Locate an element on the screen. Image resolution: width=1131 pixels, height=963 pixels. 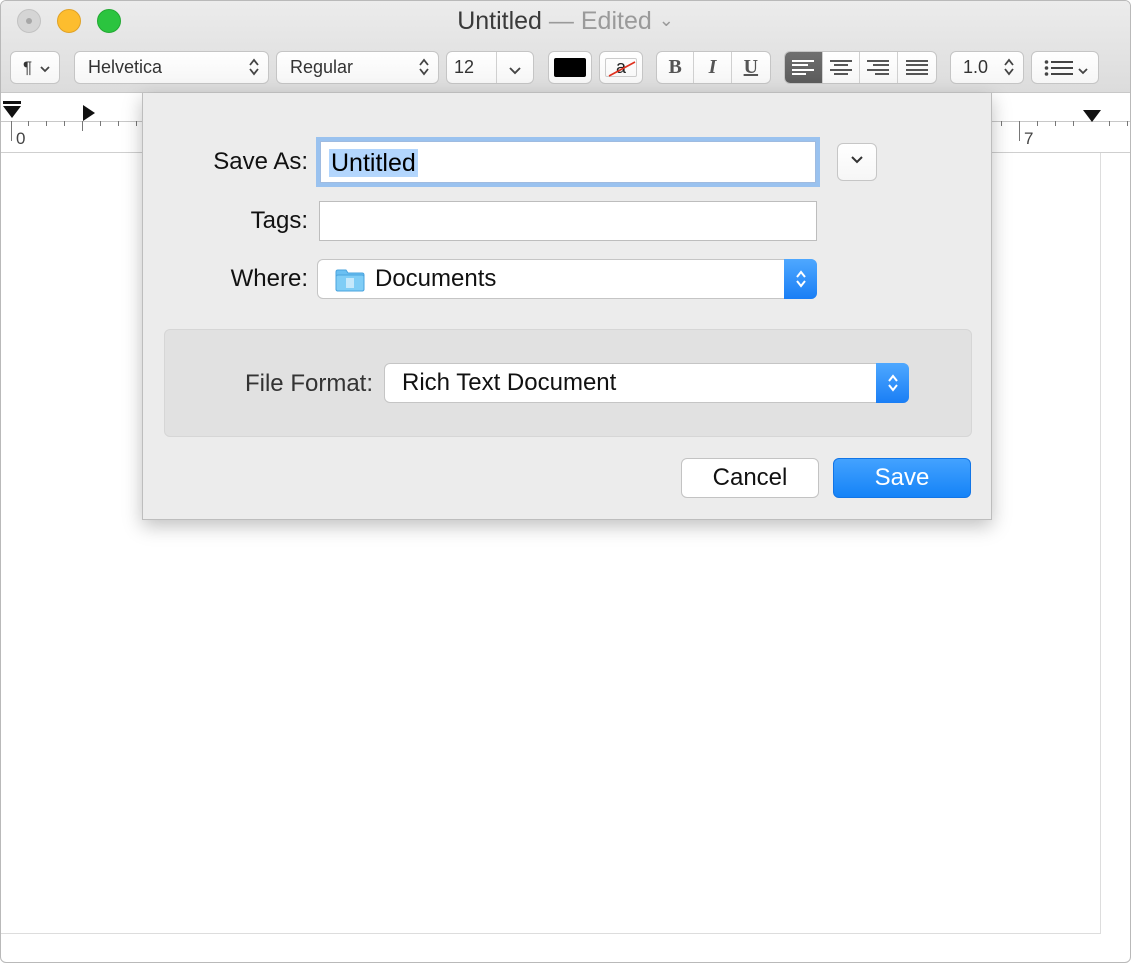
align-left-icon is located at coordinates (803, 67).